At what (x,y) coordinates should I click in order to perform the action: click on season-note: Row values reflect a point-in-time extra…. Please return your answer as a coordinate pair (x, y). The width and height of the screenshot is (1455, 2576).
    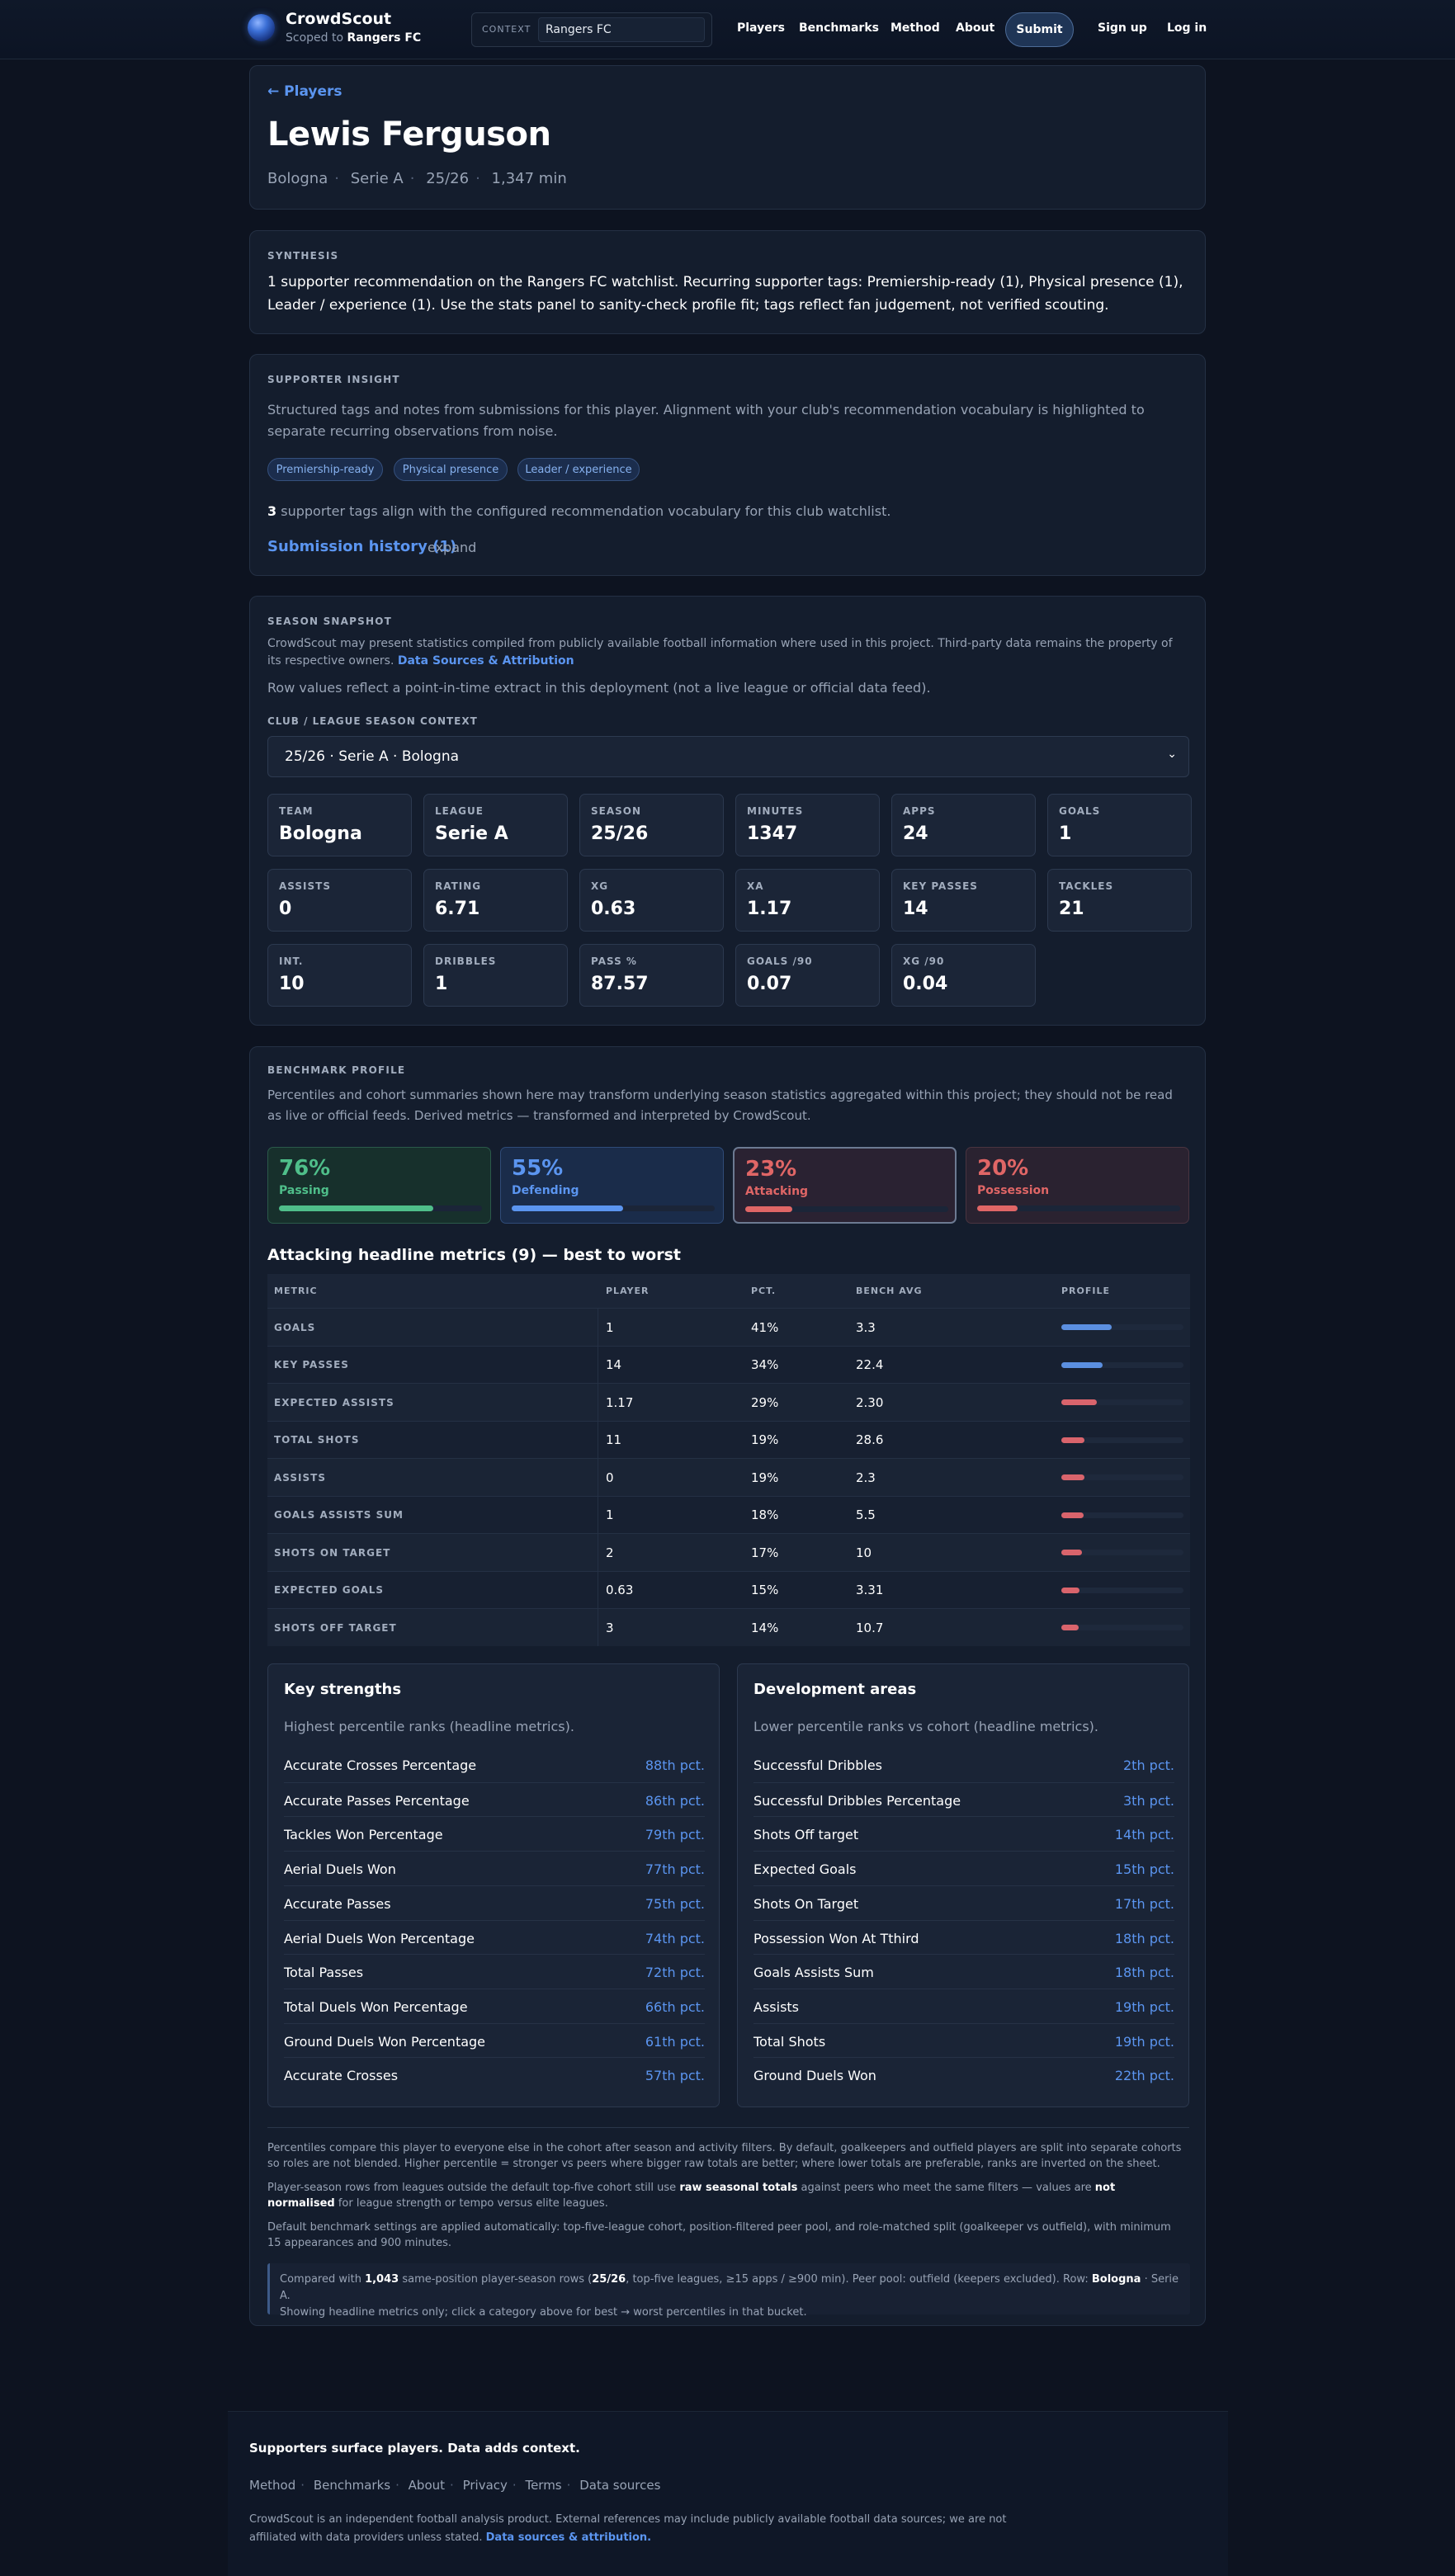
    Looking at the image, I should click on (599, 688).